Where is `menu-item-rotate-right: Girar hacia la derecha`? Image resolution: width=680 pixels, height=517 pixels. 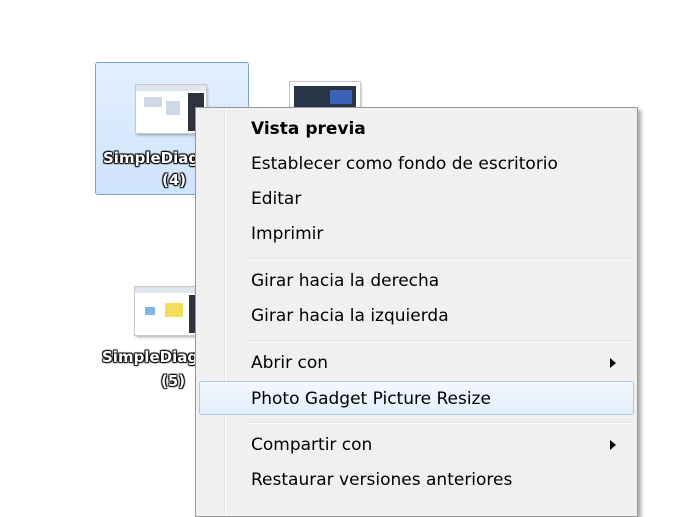
menu-item-rotate-right: Girar hacia la derecha is located at coordinates (416, 281).